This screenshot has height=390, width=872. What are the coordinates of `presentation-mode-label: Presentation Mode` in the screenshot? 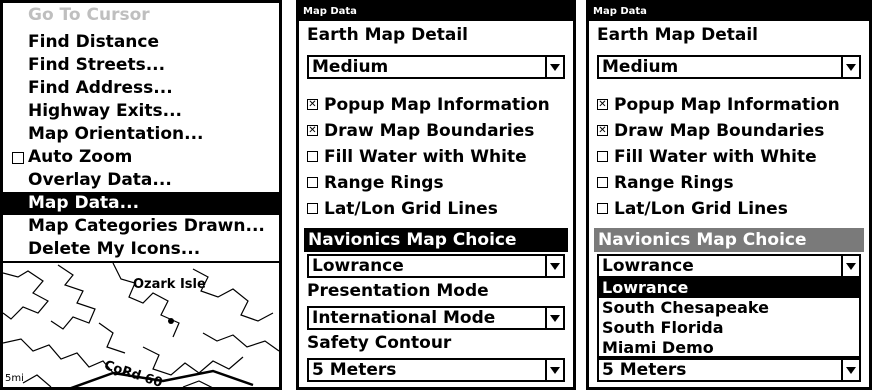 It's located at (398, 291).